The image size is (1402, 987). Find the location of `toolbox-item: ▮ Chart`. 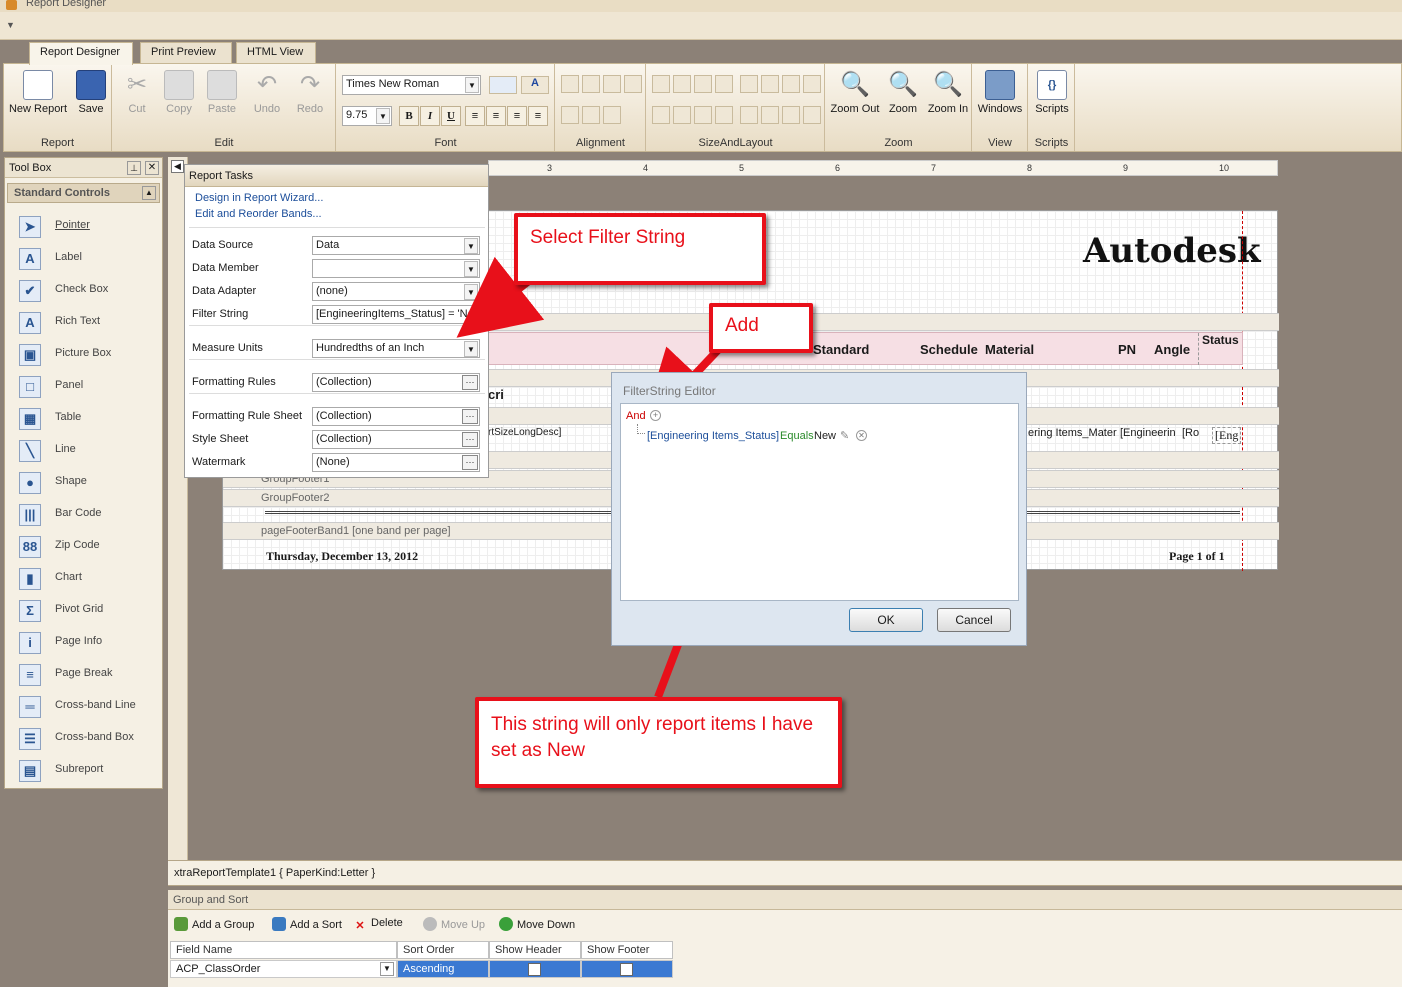

toolbox-item: ▮ Chart is located at coordinates (89, 580).